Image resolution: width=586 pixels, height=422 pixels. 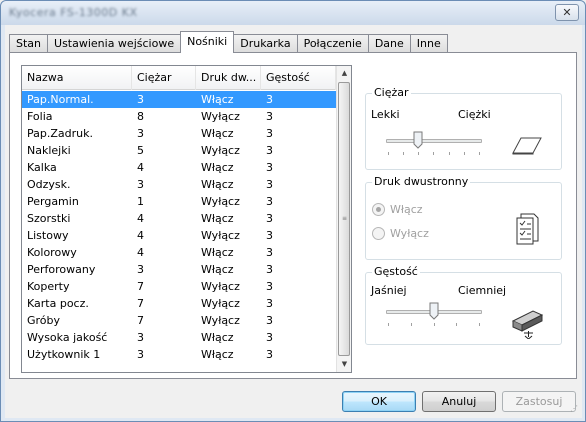 What do you see at coordinates (179, 150) in the screenshot?
I see `table-row: Naklejki 5 Wyłącz 3` at bounding box center [179, 150].